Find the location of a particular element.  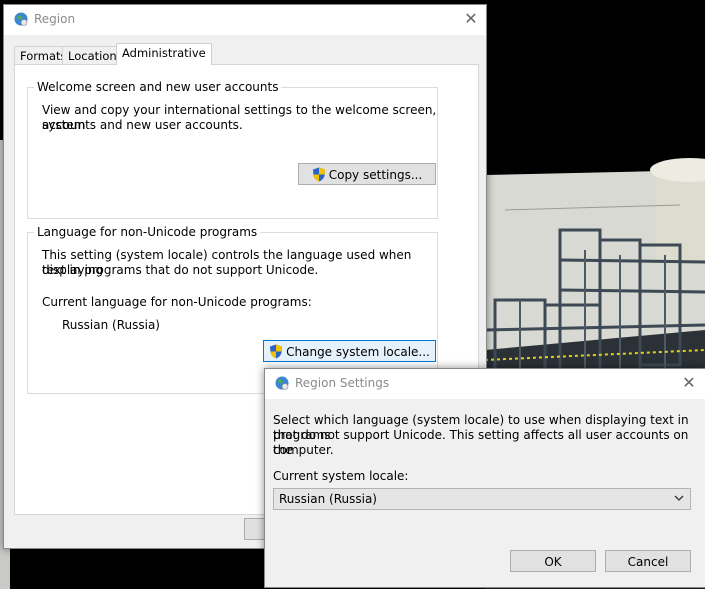

tab-administrative: Administrative is located at coordinates (164, 54).